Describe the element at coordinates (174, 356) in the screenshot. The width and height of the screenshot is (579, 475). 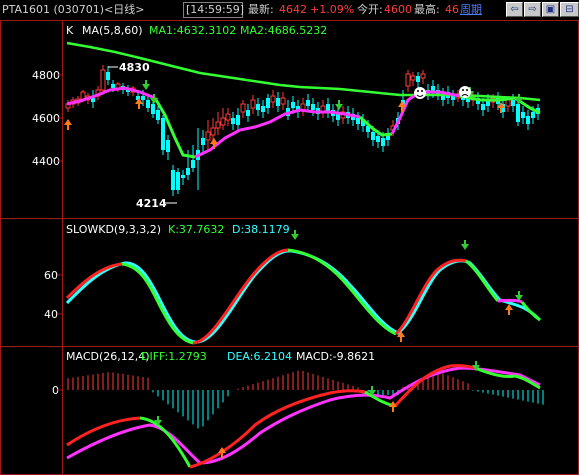
I see `macd-diff-label: DIFF:1.2793` at that location.